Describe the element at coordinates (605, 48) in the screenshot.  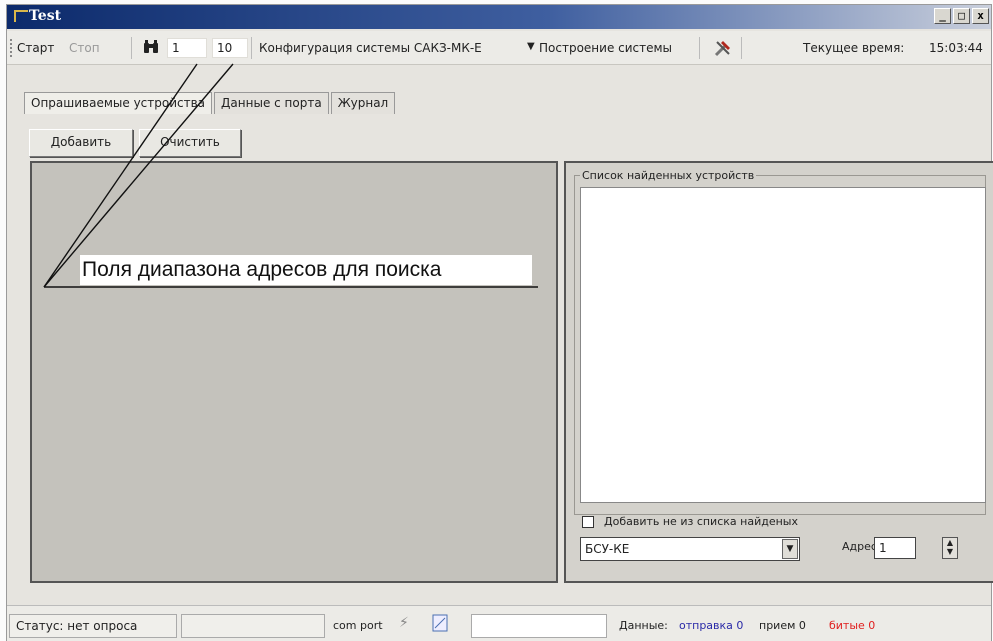
I see `build-system-button: Построение системы` at that location.